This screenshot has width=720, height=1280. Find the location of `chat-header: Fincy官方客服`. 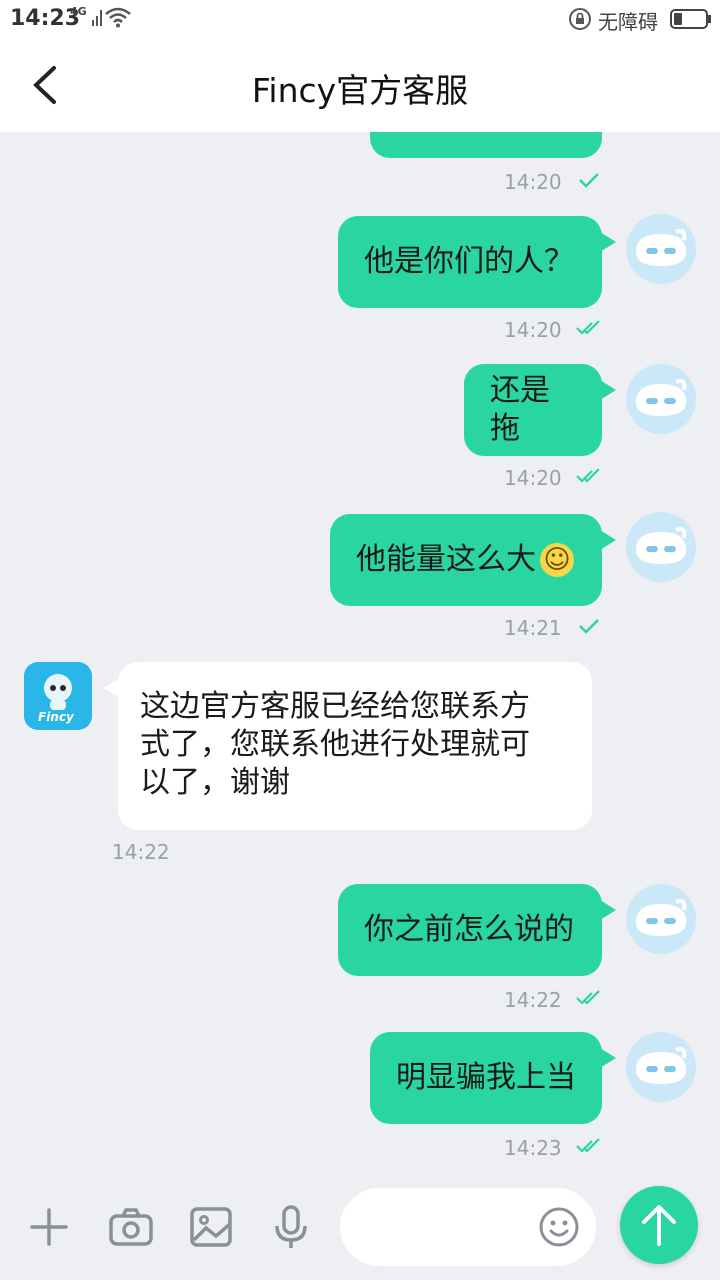

chat-header: Fincy官方客服 is located at coordinates (360, 85).